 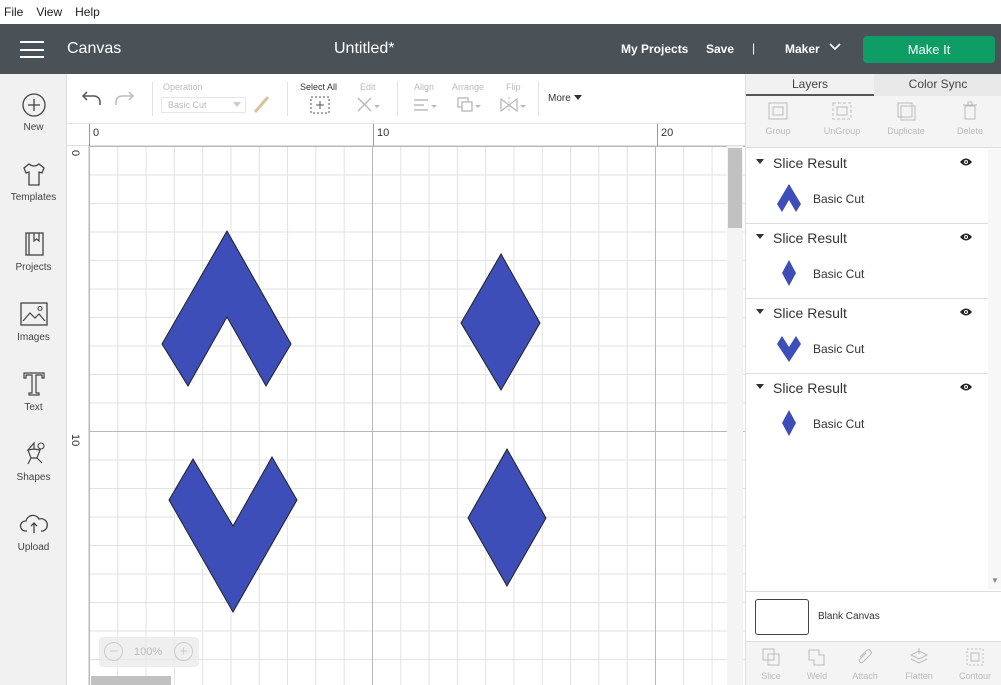 What do you see at coordinates (817, 661) in the screenshot?
I see `weld-button: Weld` at bounding box center [817, 661].